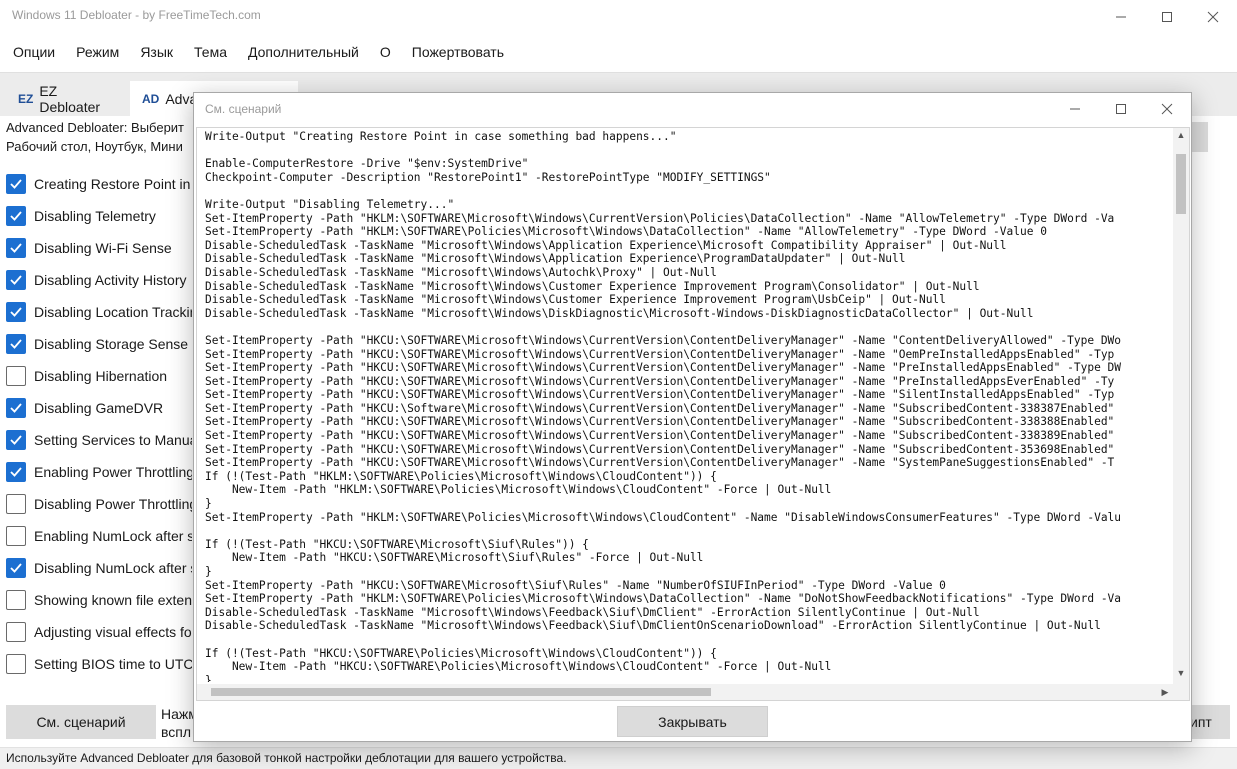  I want to click on option-row: Setting BIOS time to UTC, so click(99, 664).